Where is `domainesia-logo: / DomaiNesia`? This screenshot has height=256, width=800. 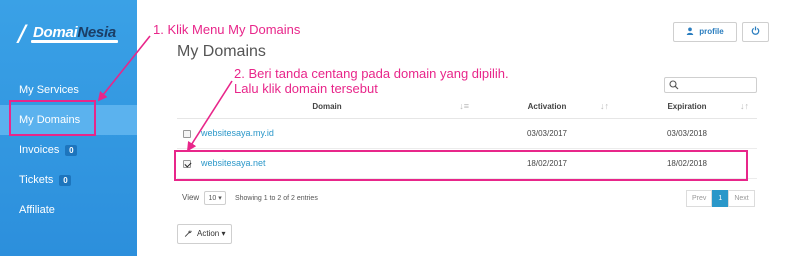 domainesia-logo: / DomaiNesia is located at coordinates (68, 35).